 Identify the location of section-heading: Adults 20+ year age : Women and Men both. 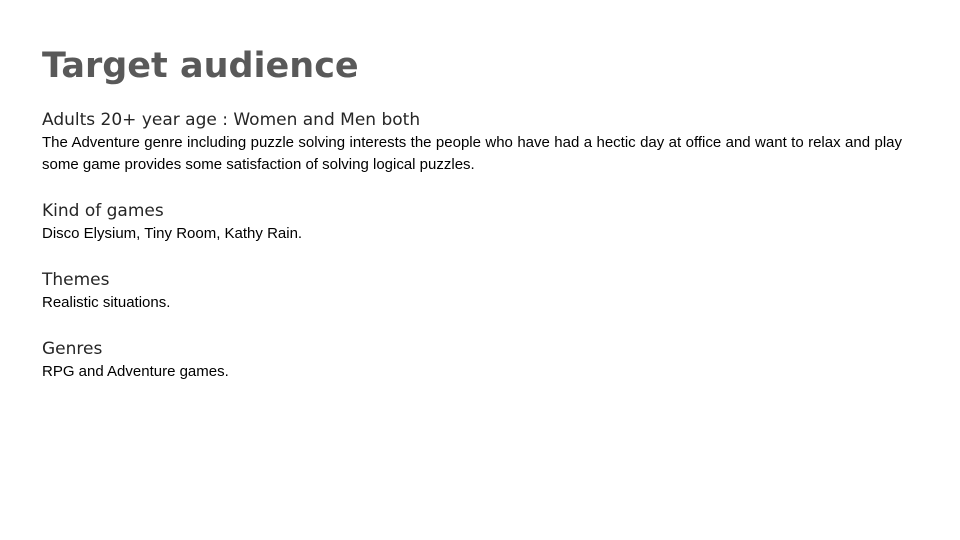
(231, 120).